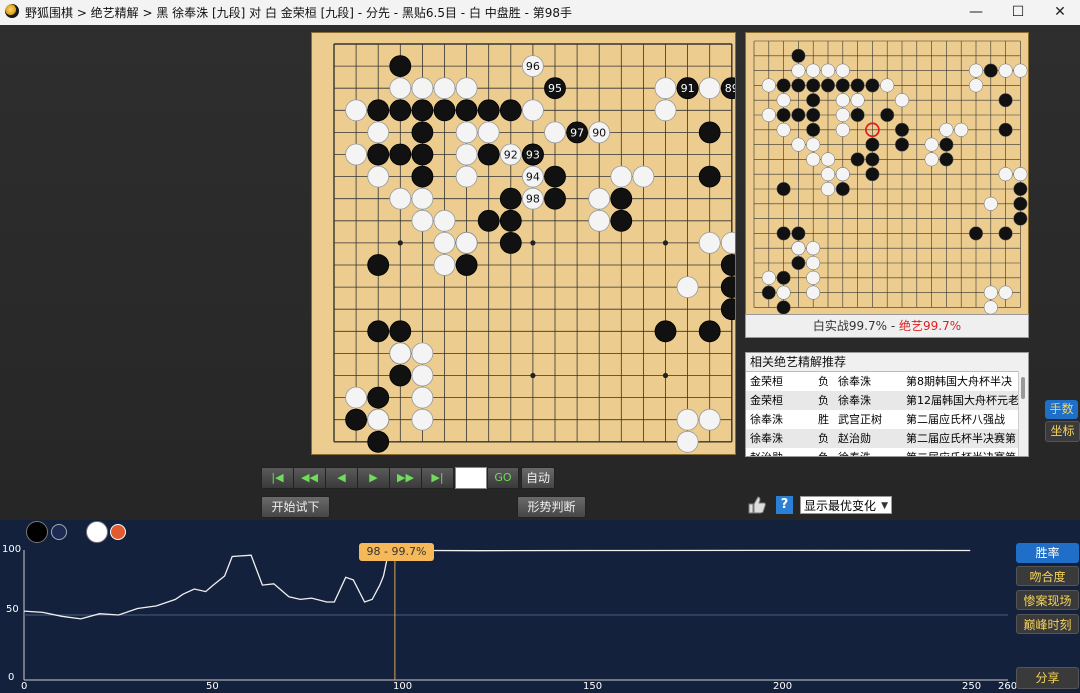 This screenshot has height=693, width=1080. Describe the element at coordinates (1023, 388) in the screenshot. I see `scroll-thumb` at that location.